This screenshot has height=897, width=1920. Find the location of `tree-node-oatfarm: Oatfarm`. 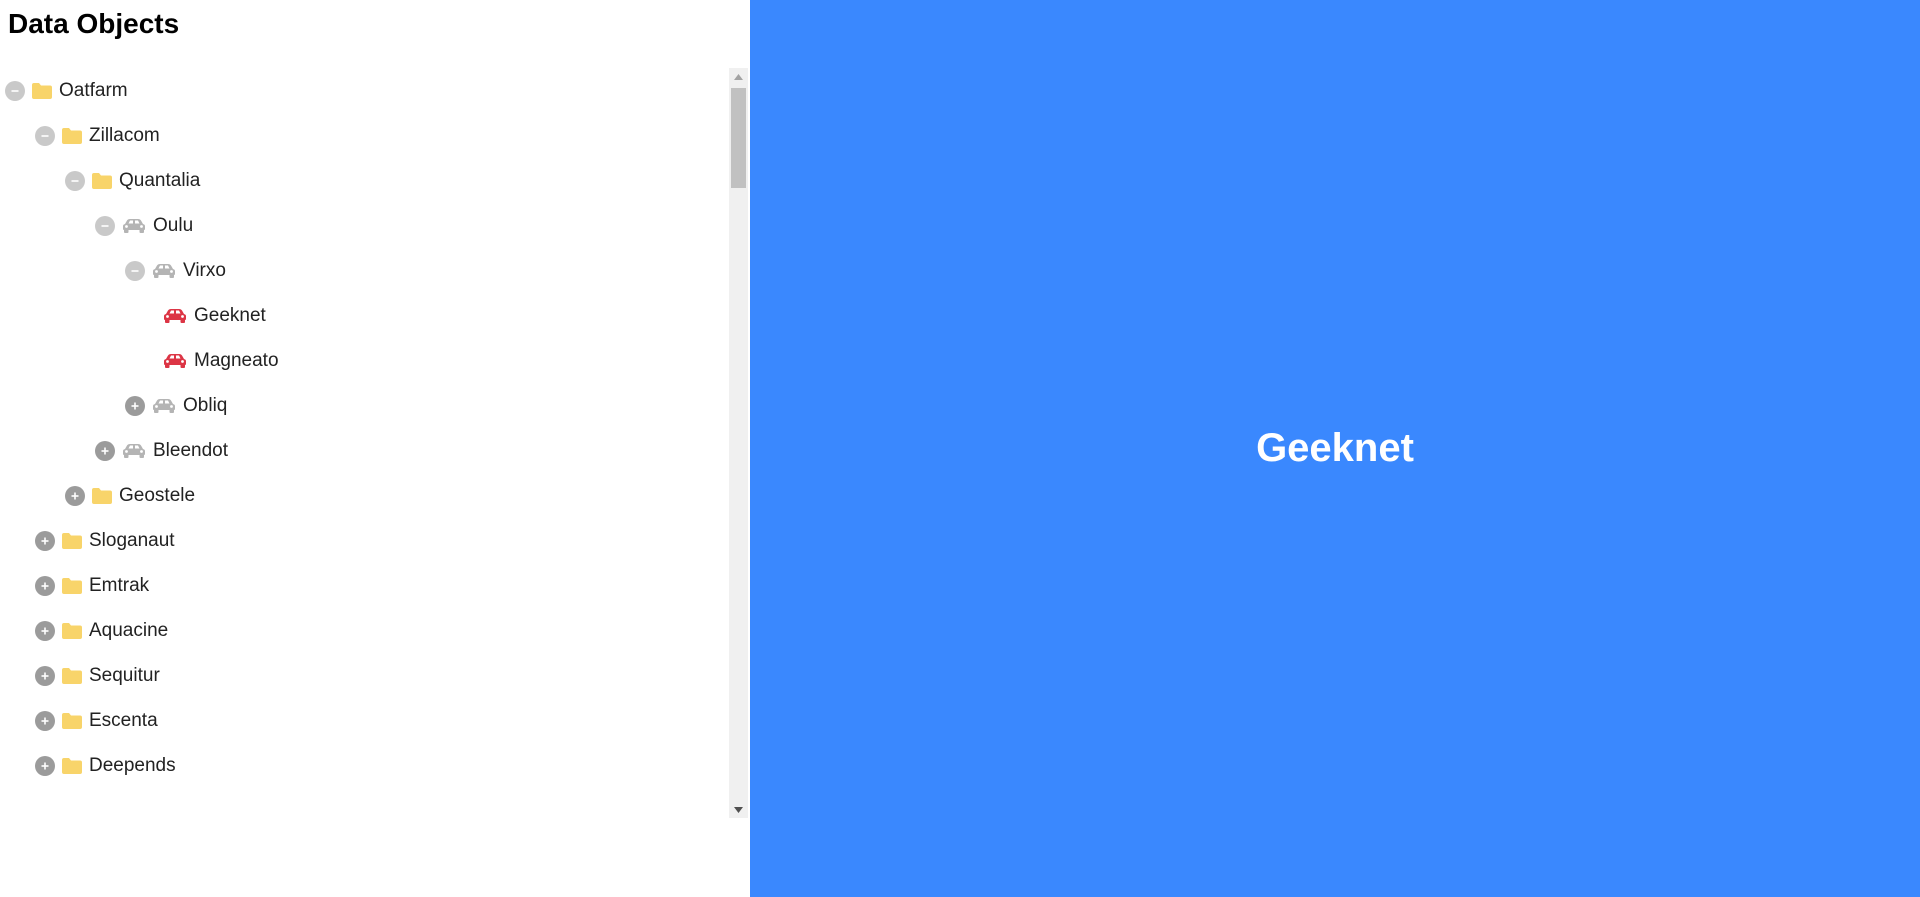

tree-node-oatfarm: Oatfarm is located at coordinates (66, 90).